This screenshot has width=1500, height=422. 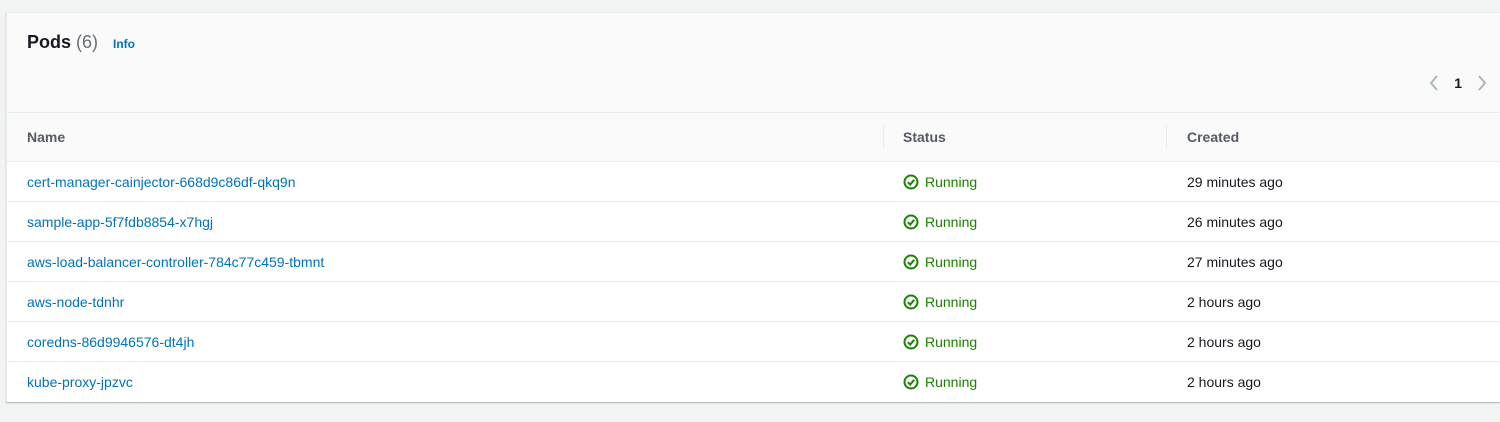 What do you see at coordinates (924, 137) in the screenshot?
I see `column-header-status: Status` at bounding box center [924, 137].